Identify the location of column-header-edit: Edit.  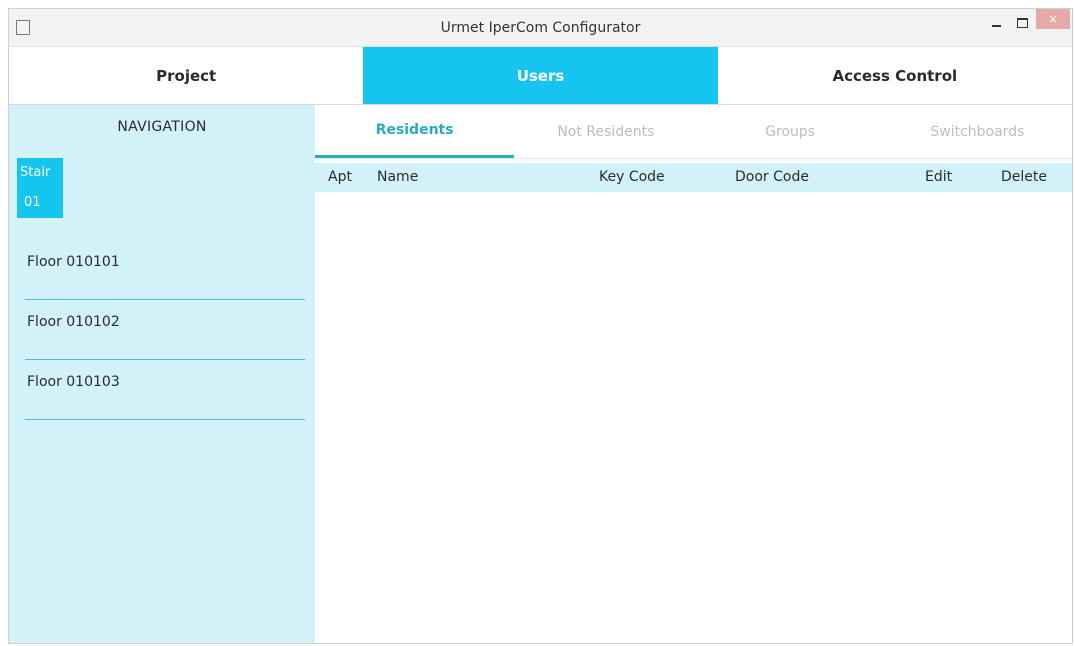
(938, 177).